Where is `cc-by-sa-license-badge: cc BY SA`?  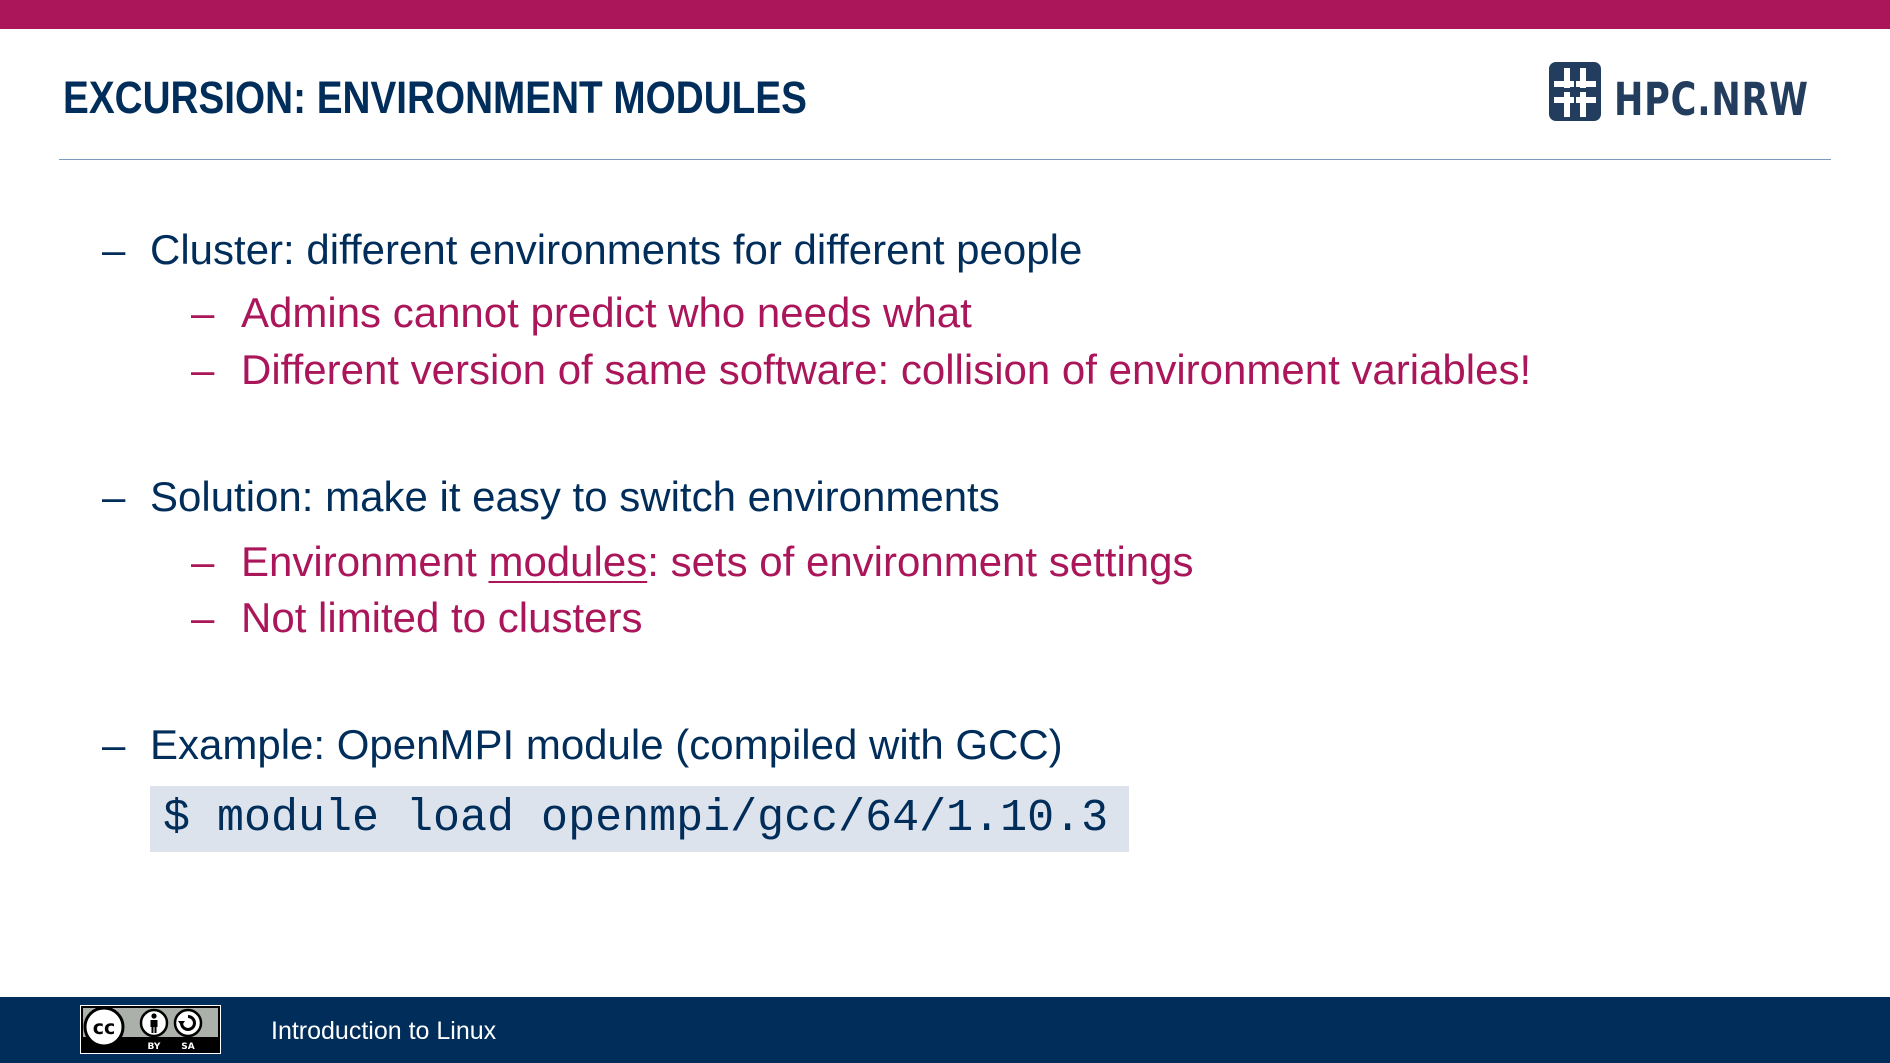
cc-by-sa-license-badge: cc BY SA is located at coordinates (150, 1029).